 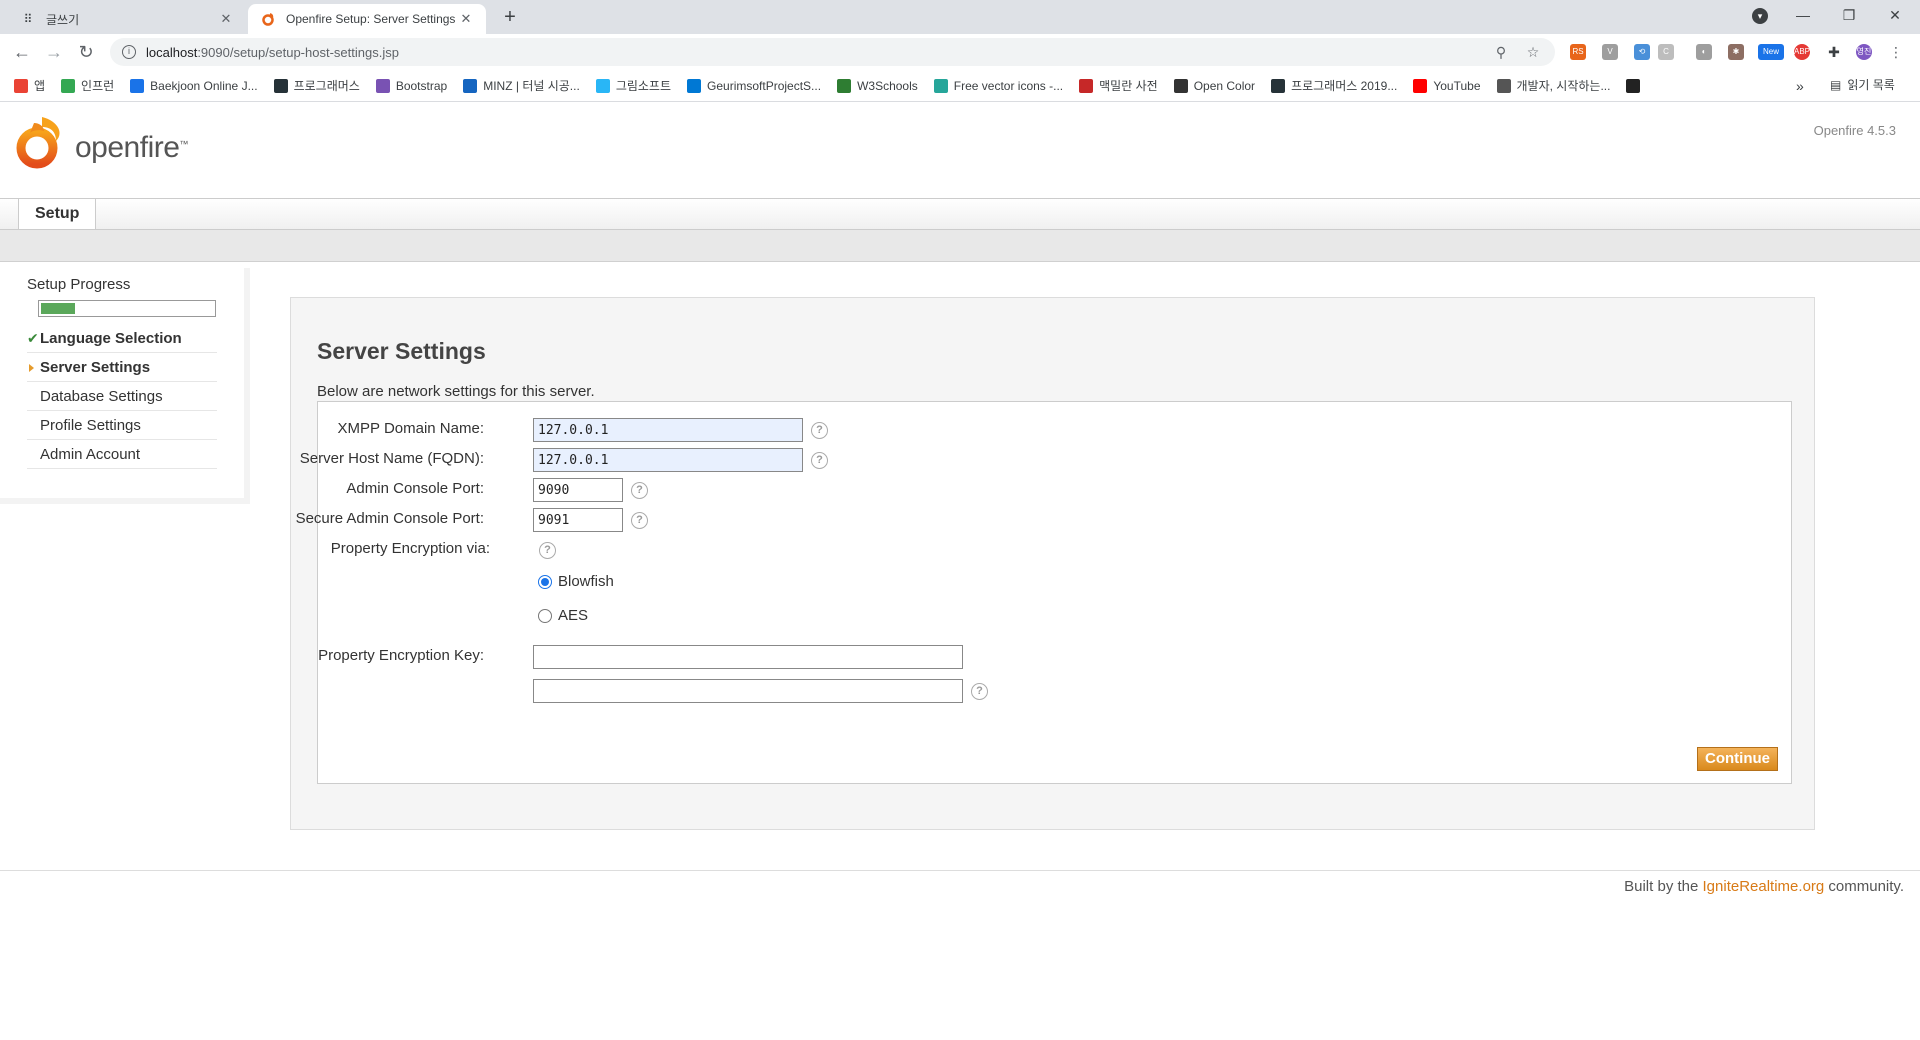 What do you see at coordinates (127, 19) in the screenshot?
I see `browser-tab-write: ⠿ 글쓰기 ✕` at bounding box center [127, 19].